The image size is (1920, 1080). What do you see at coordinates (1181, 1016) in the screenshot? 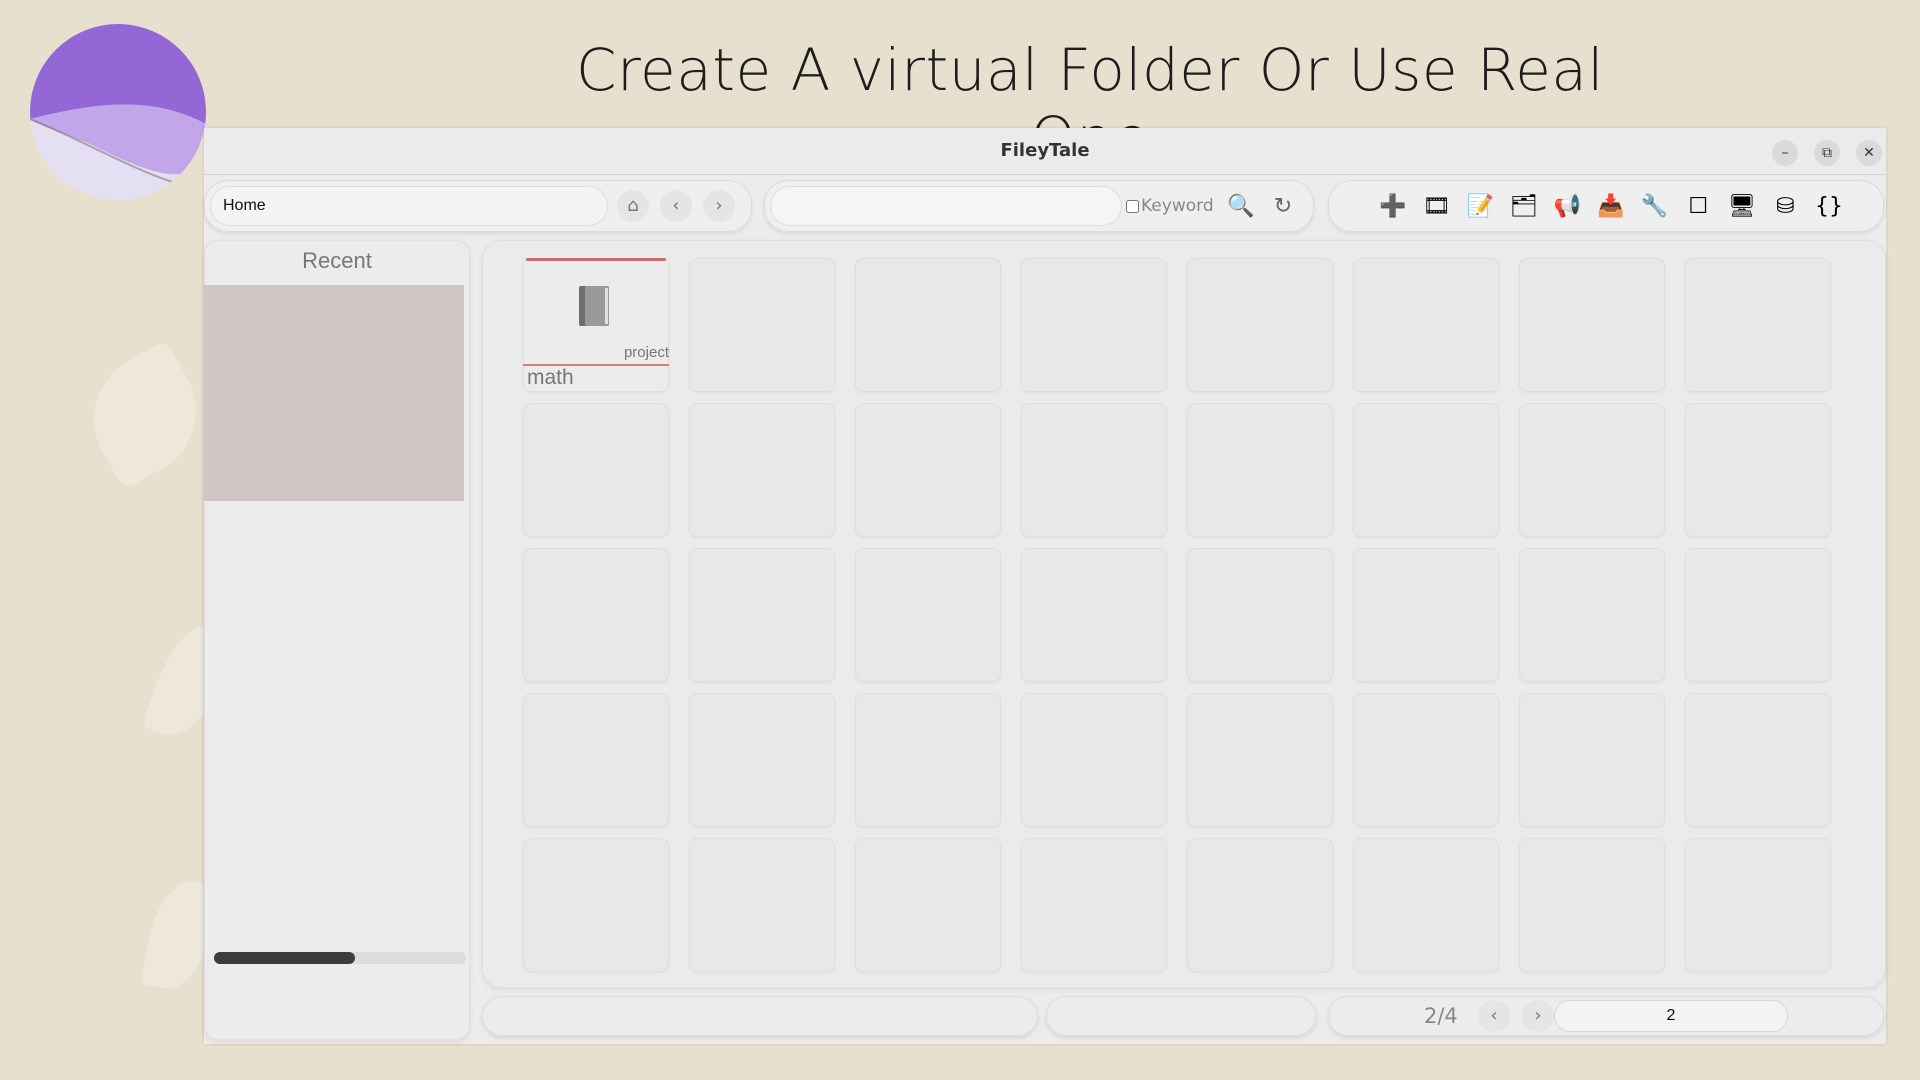
I see `status-bar-middle` at bounding box center [1181, 1016].